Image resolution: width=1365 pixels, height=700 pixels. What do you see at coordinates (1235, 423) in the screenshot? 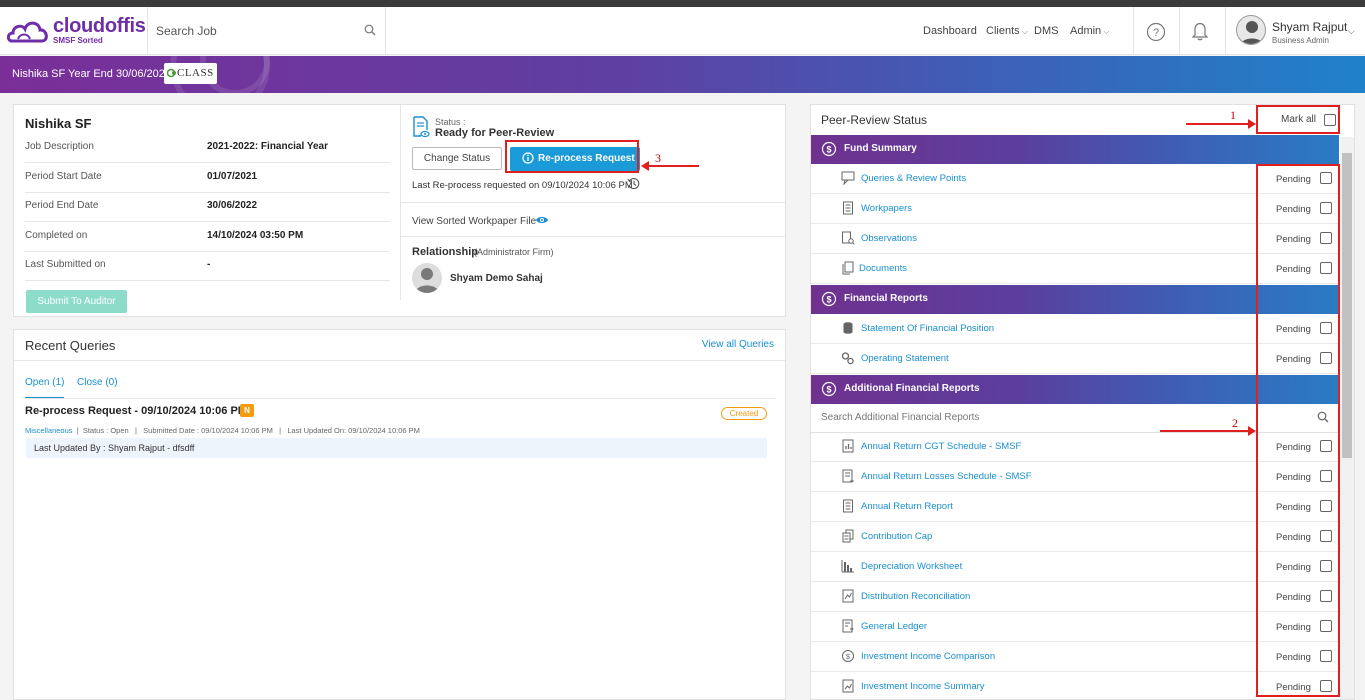
I see `annotation-number: 2` at bounding box center [1235, 423].